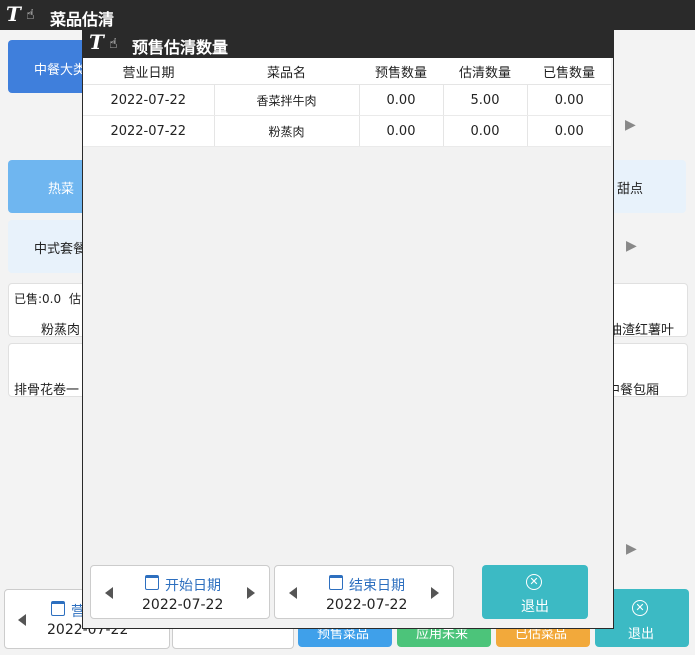 The image size is (695, 655). Describe the element at coordinates (367, 605) in the screenshot. I see `end-date-value: 2022-07-22` at that location.